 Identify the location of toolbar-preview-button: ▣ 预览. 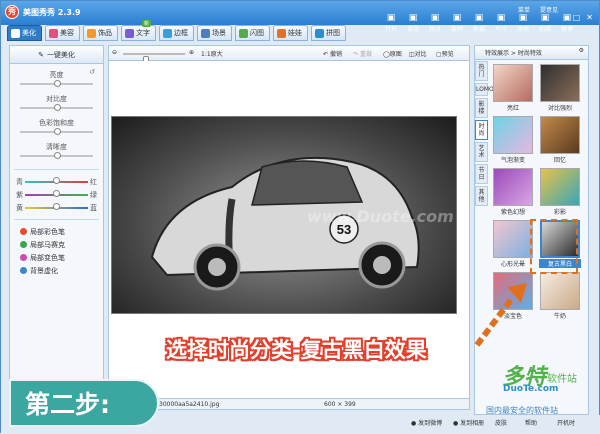
(435, 24).